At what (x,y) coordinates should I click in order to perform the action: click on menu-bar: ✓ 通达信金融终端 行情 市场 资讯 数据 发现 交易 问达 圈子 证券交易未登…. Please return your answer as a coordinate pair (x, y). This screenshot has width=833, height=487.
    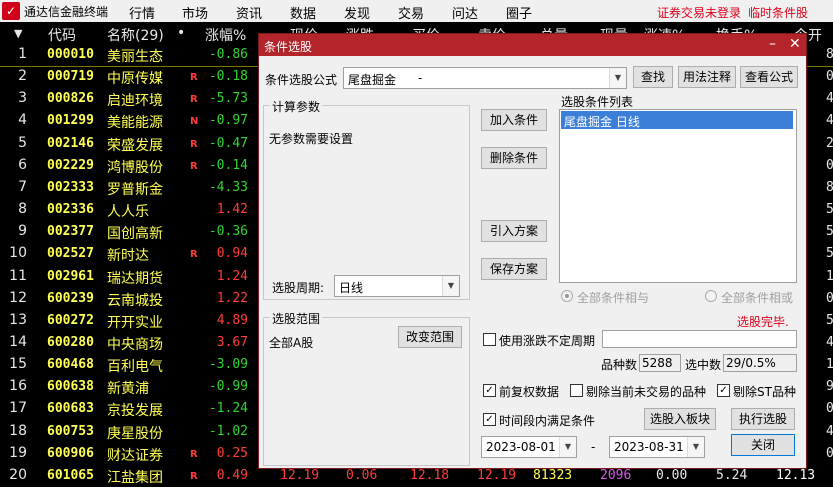
    Looking at the image, I should click on (416, 11).